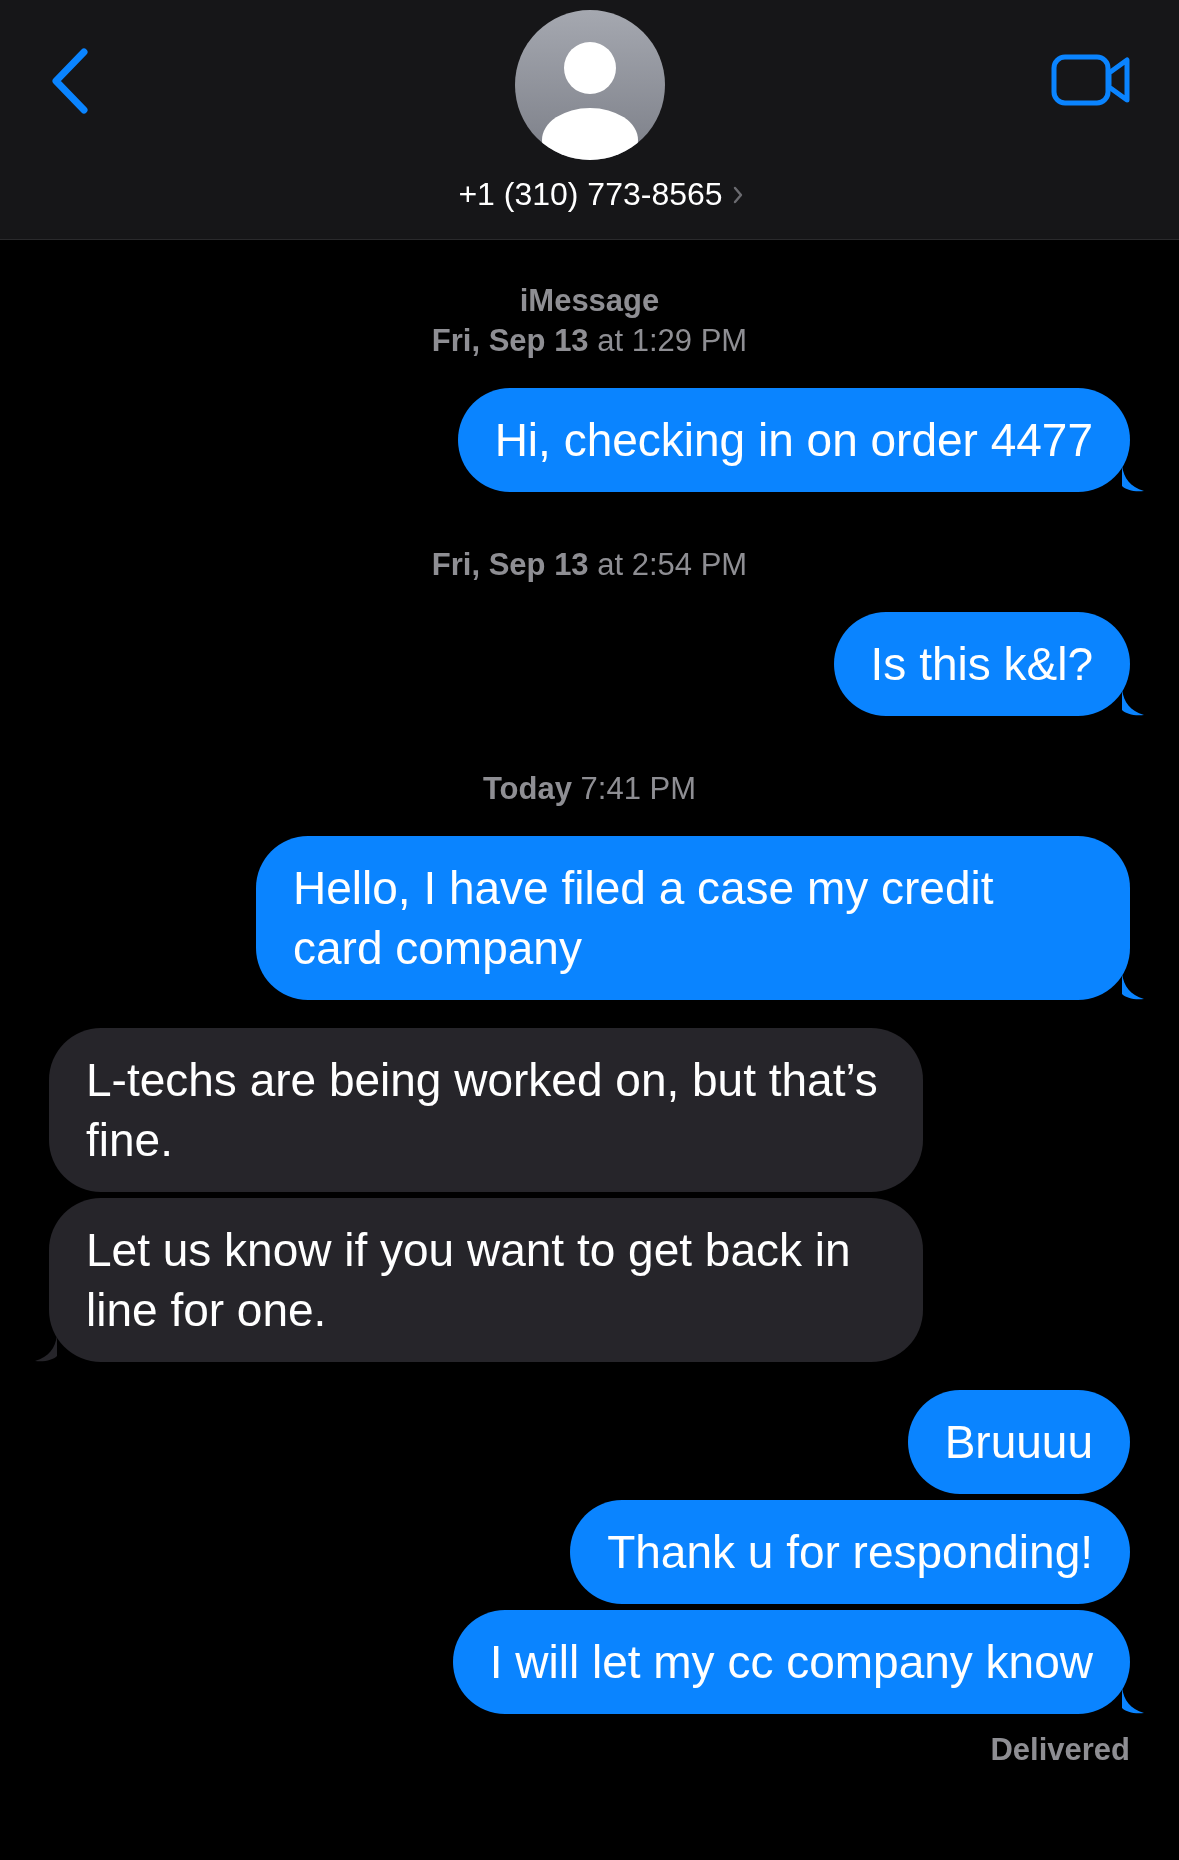  Describe the element at coordinates (693, 918) in the screenshot. I see `message-bubble: Hello, I have filed a case my credit card company` at that location.